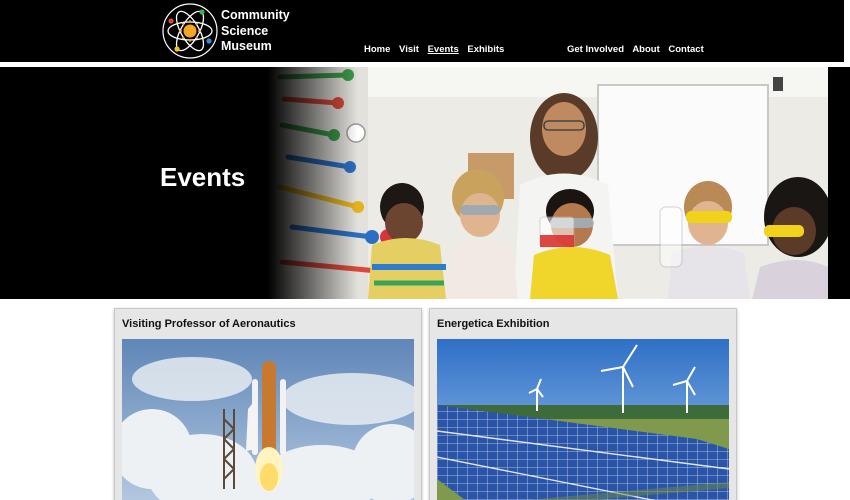 Image resolution: width=850 pixels, height=500 pixels. Describe the element at coordinates (246, 46) in the screenshot. I see `brand-line-3: Museum` at that location.